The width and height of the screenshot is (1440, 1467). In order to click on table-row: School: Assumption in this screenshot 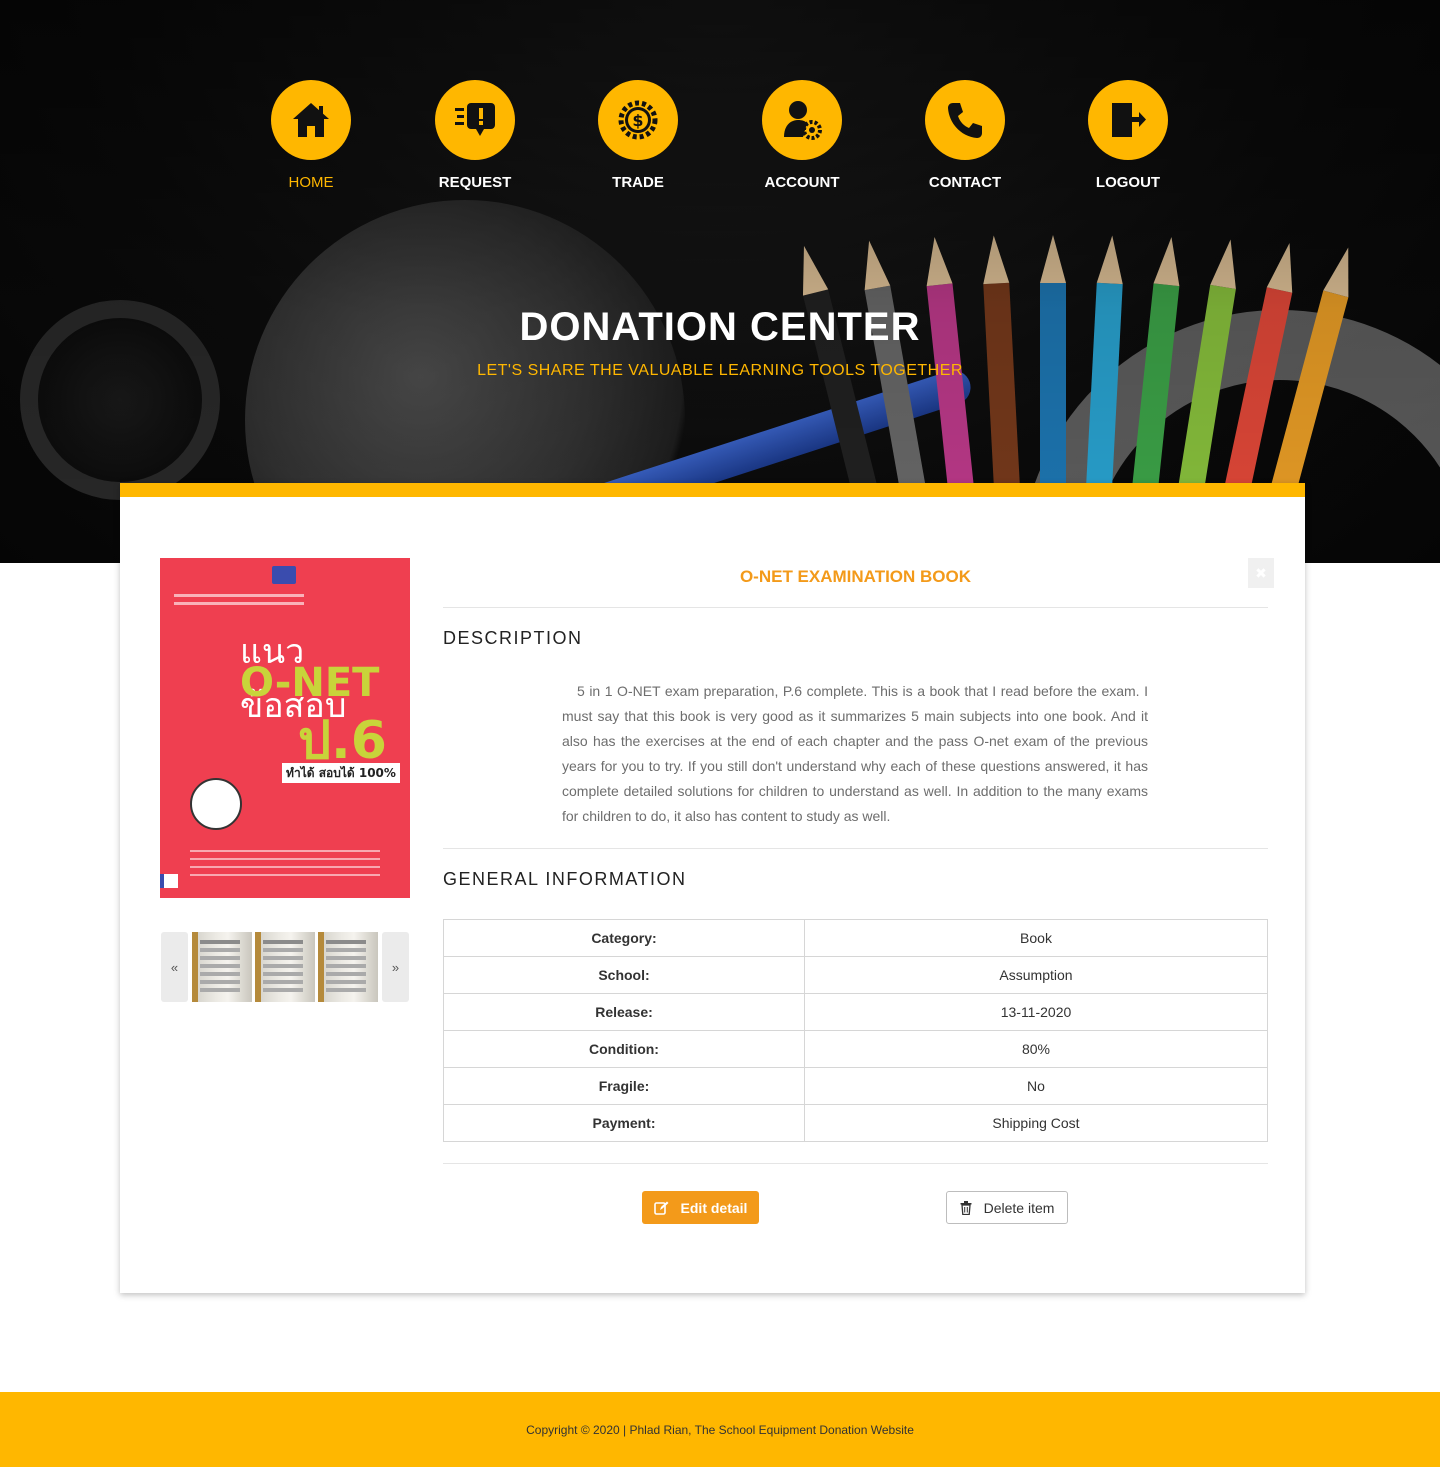, I will do `click(855, 975)`.